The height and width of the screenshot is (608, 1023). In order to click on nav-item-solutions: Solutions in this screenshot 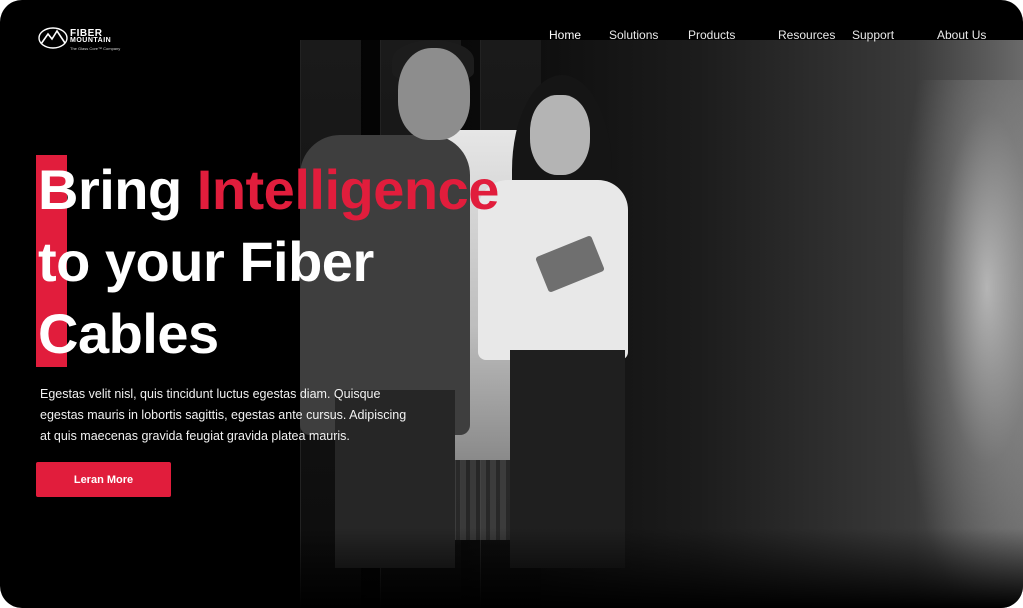, I will do `click(633, 35)`.